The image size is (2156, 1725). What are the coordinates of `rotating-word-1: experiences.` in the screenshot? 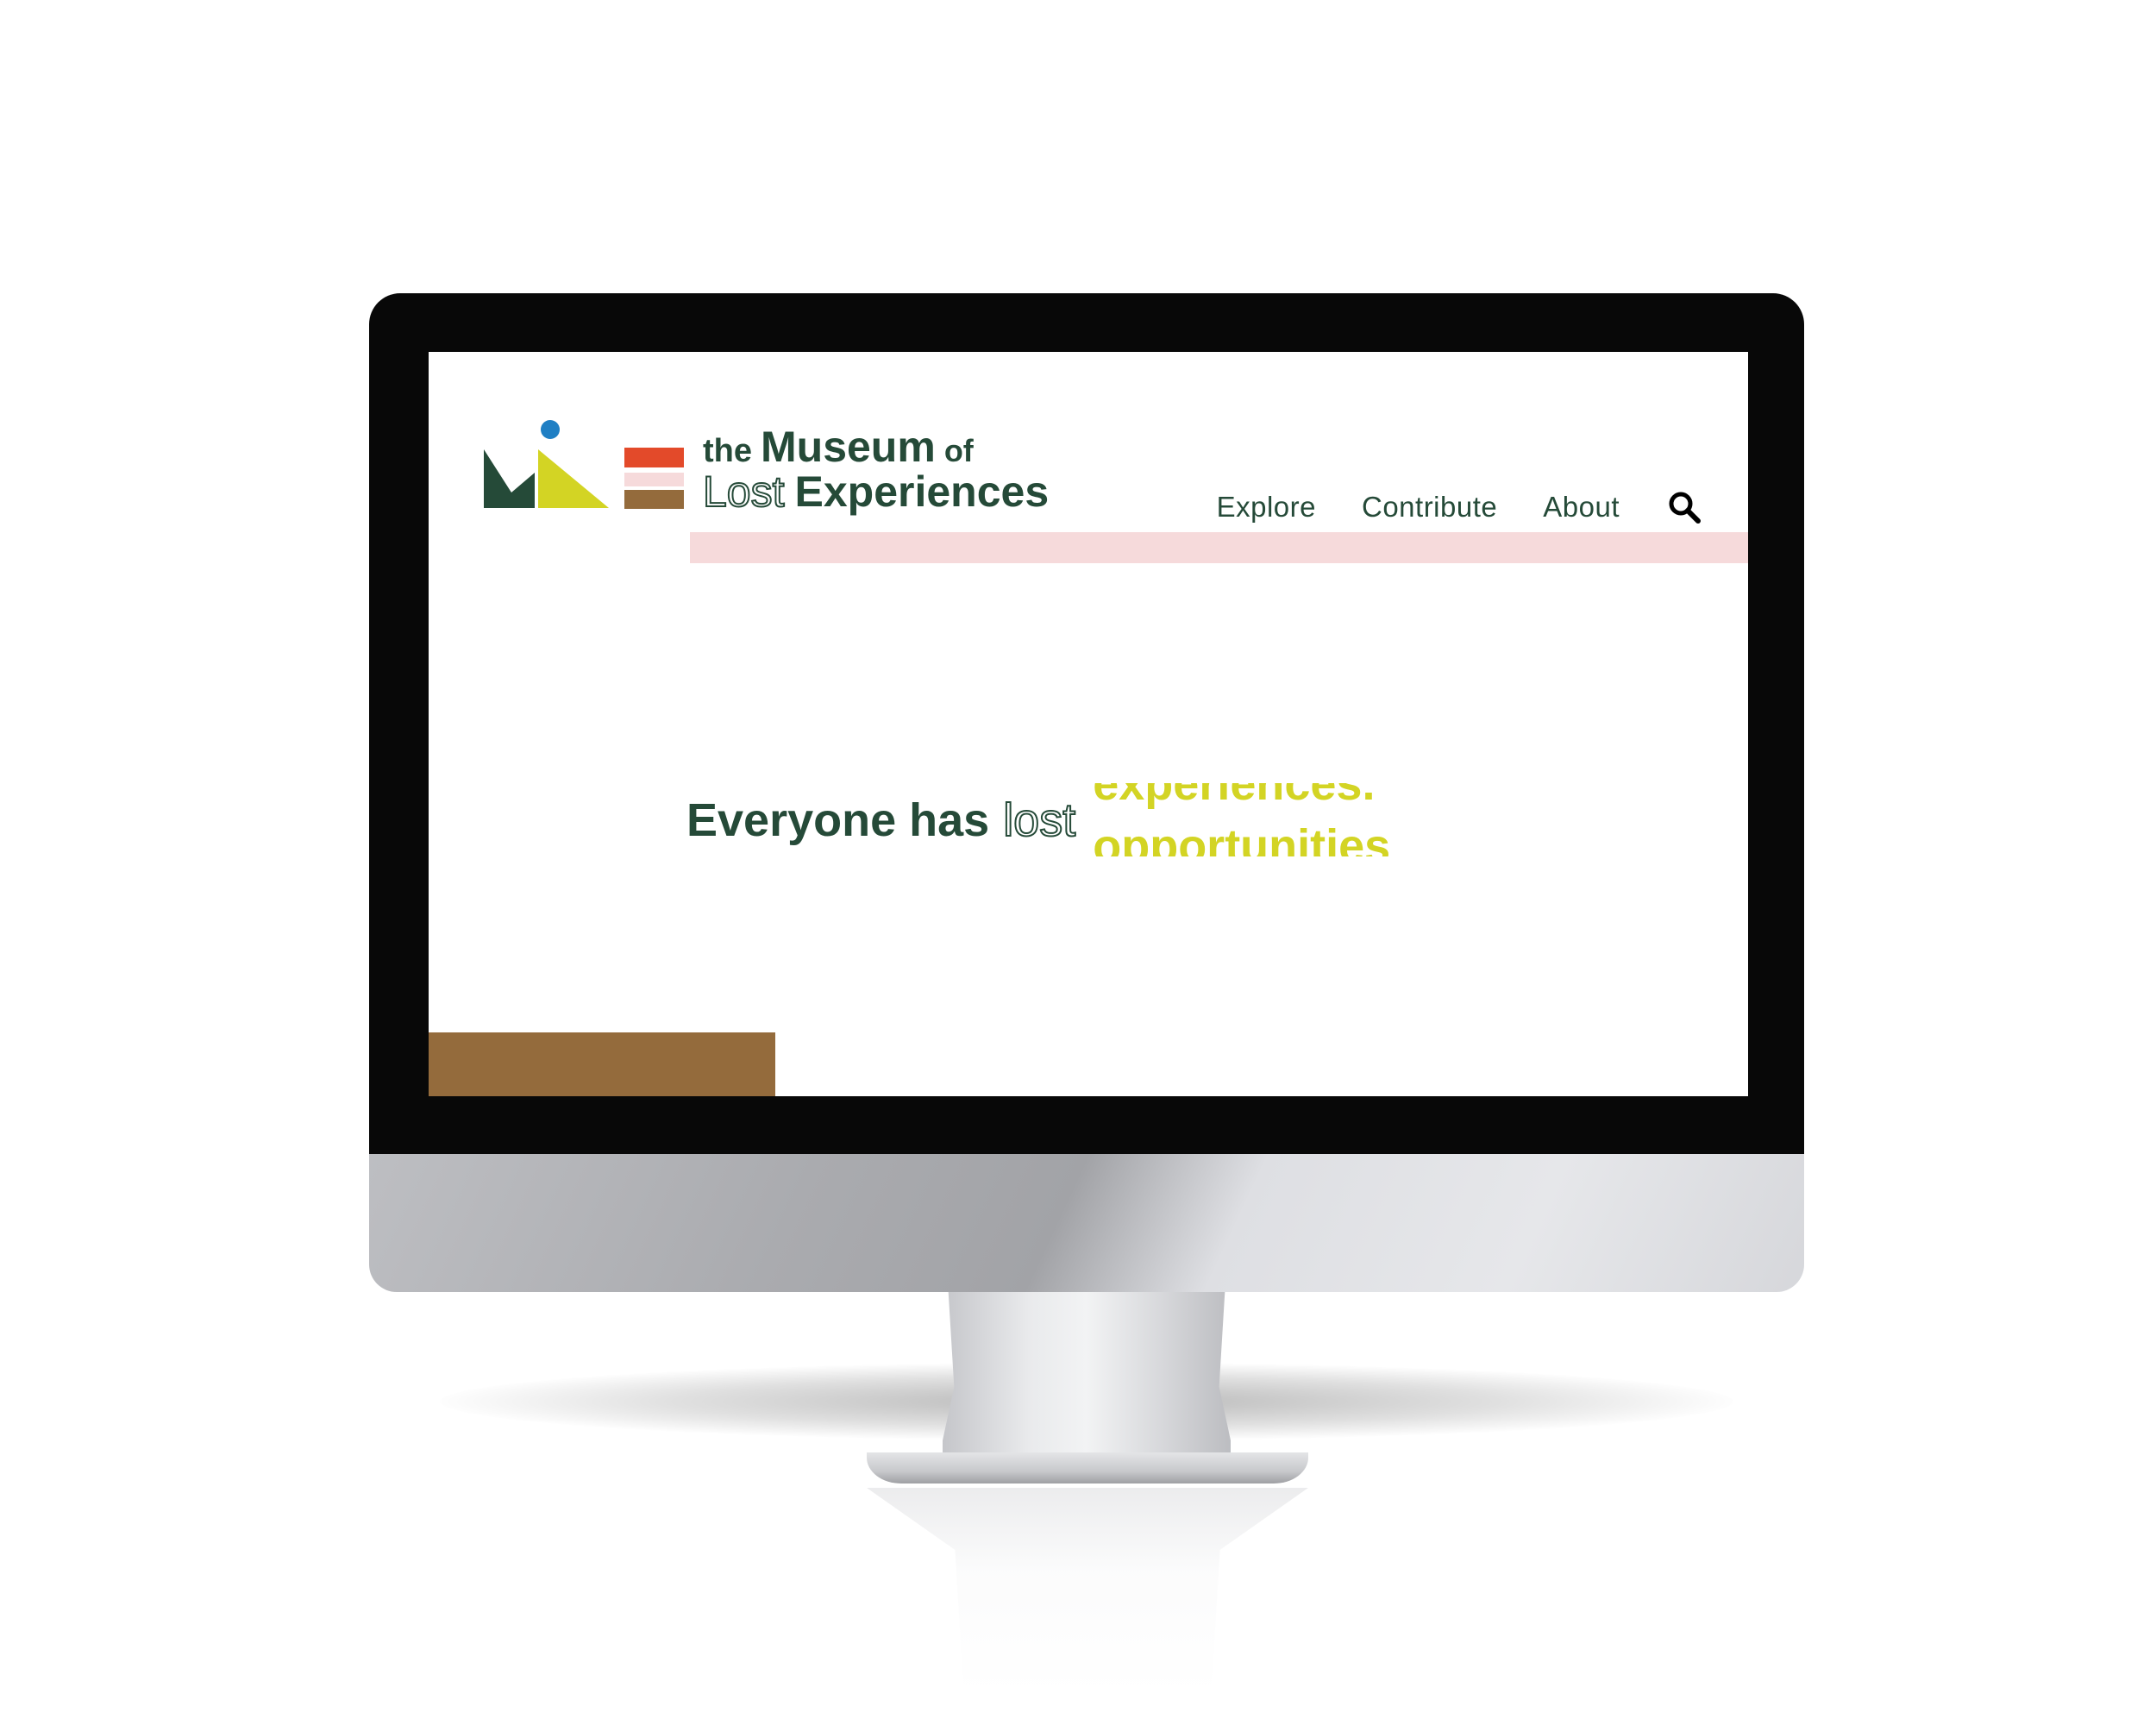 It's located at (1234, 797).